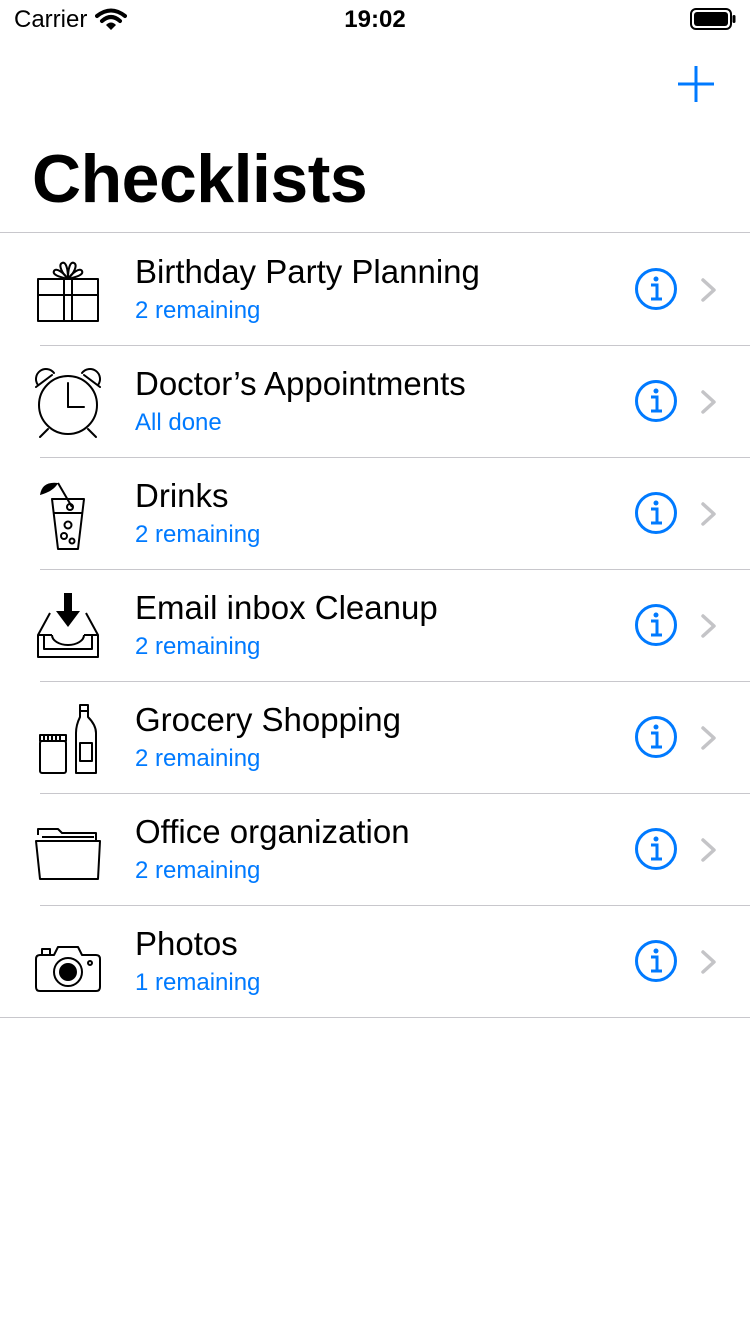 Image resolution: width=750 pixels, height=1334 pixels. I want to click on list-item: Email inbox Cleanup 2 remaining, so click(375, 625).